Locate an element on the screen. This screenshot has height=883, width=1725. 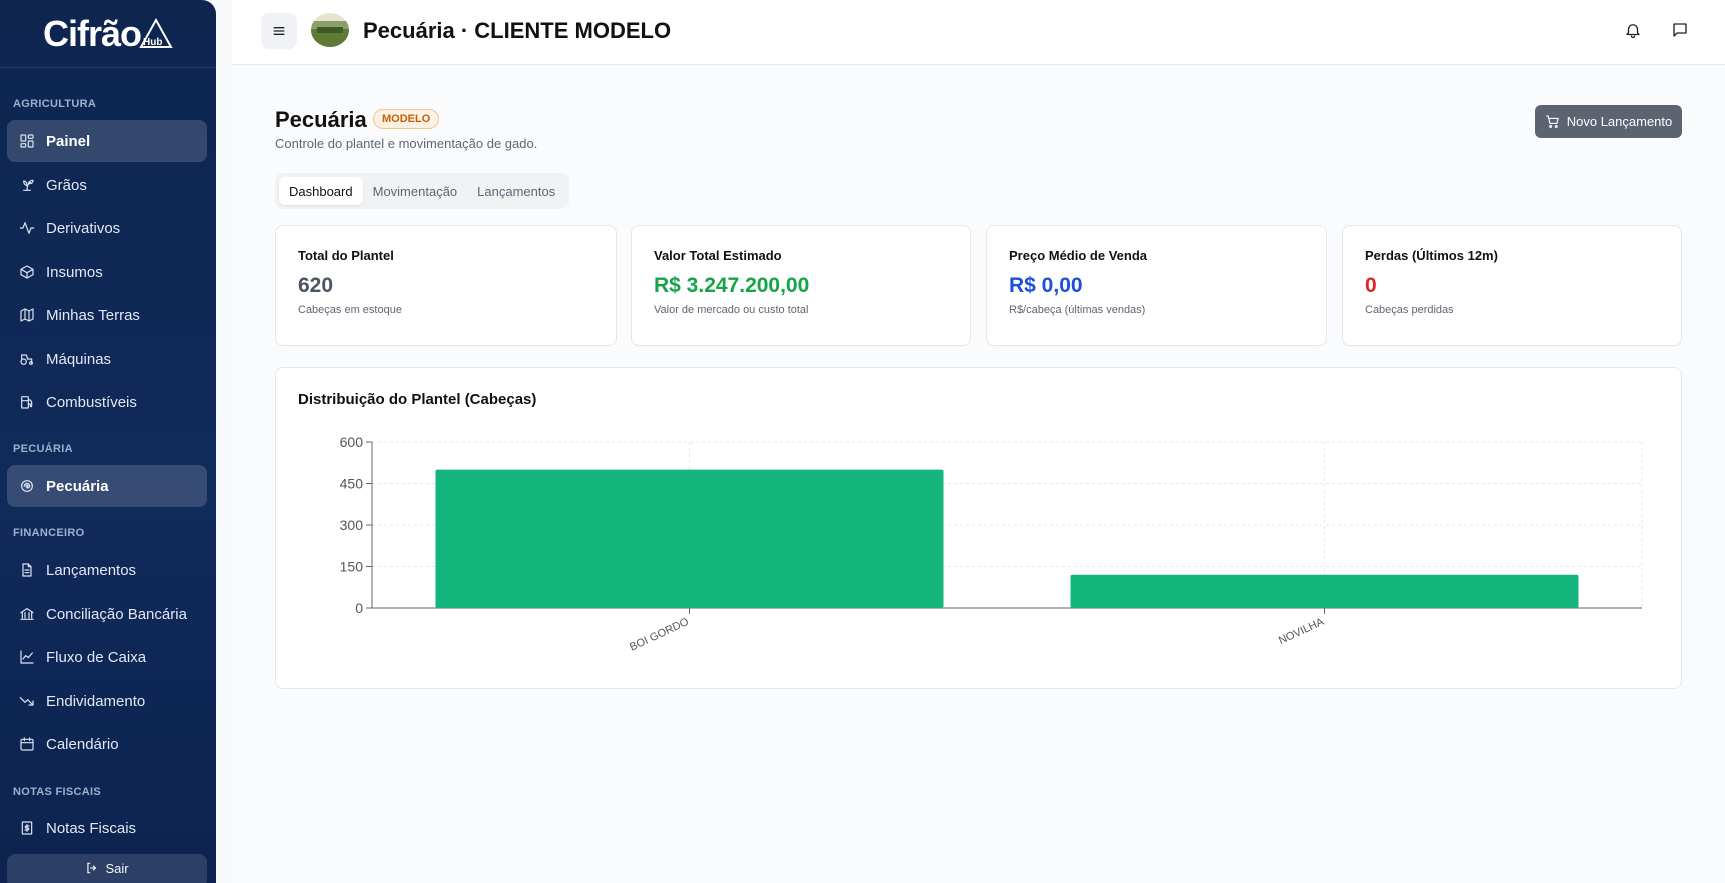
sidebar-item-calendario: Calendário is located at coordinates (107, 744).